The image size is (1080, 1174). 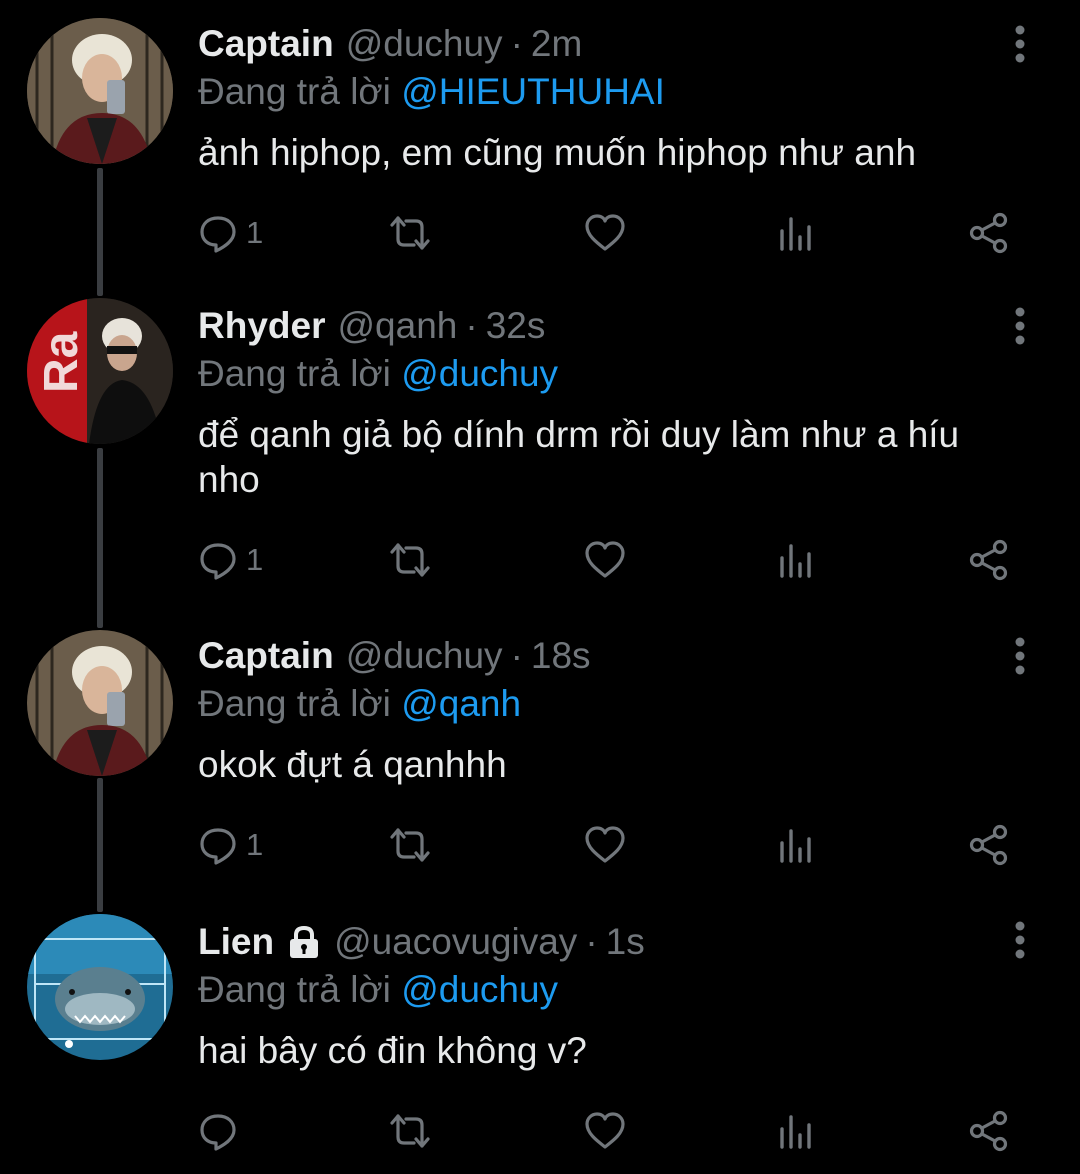 I want to click on user-handle: @qanh, so click(x=397, y=326).